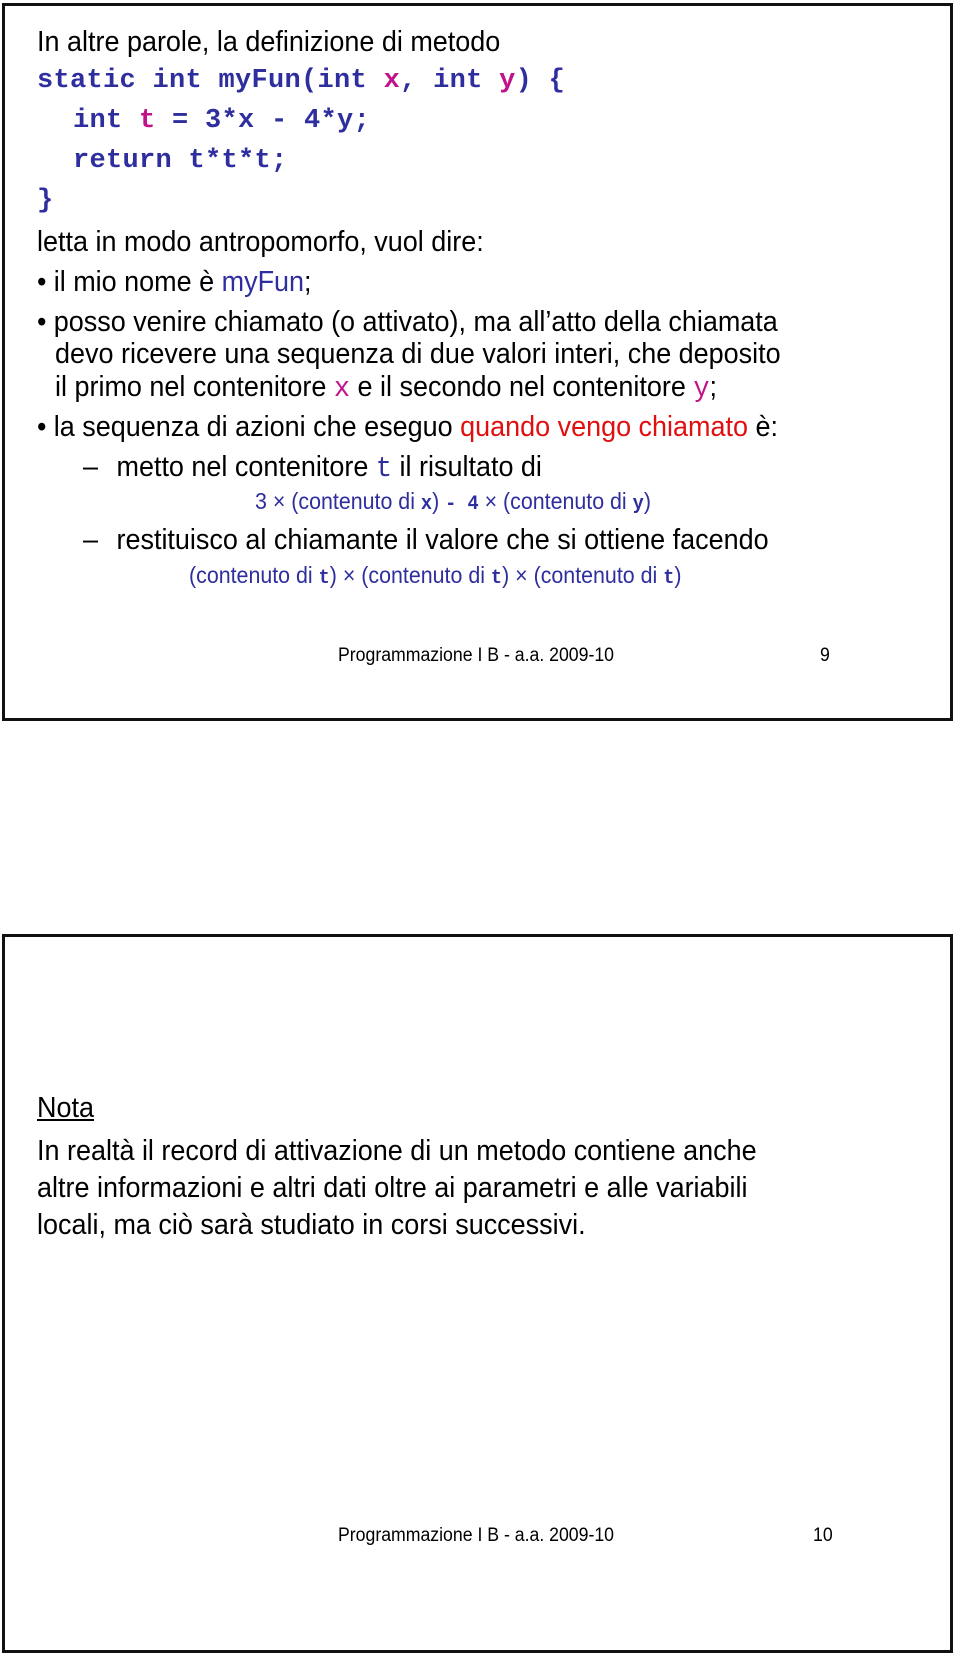  Describe the element at coordinates (222, 121) in the screenshot. I see `code-line-assign: int t = 3*x - 4*y;` at that location.